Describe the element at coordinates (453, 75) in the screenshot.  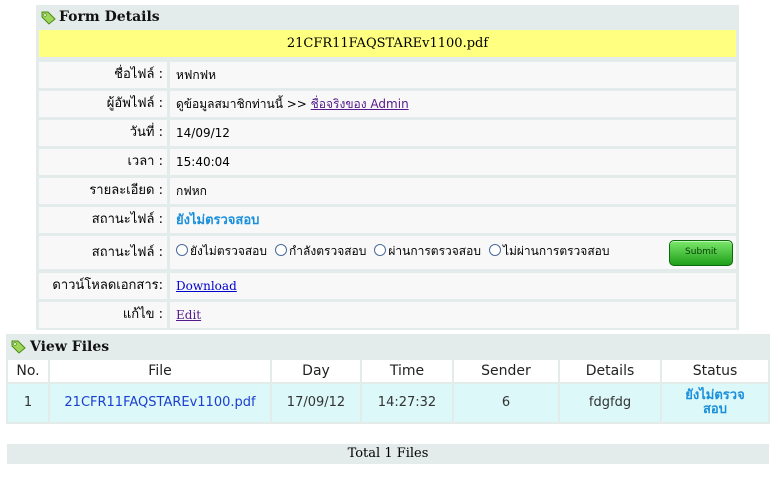
I see `file-name-value: หฟกฟห` at that location.